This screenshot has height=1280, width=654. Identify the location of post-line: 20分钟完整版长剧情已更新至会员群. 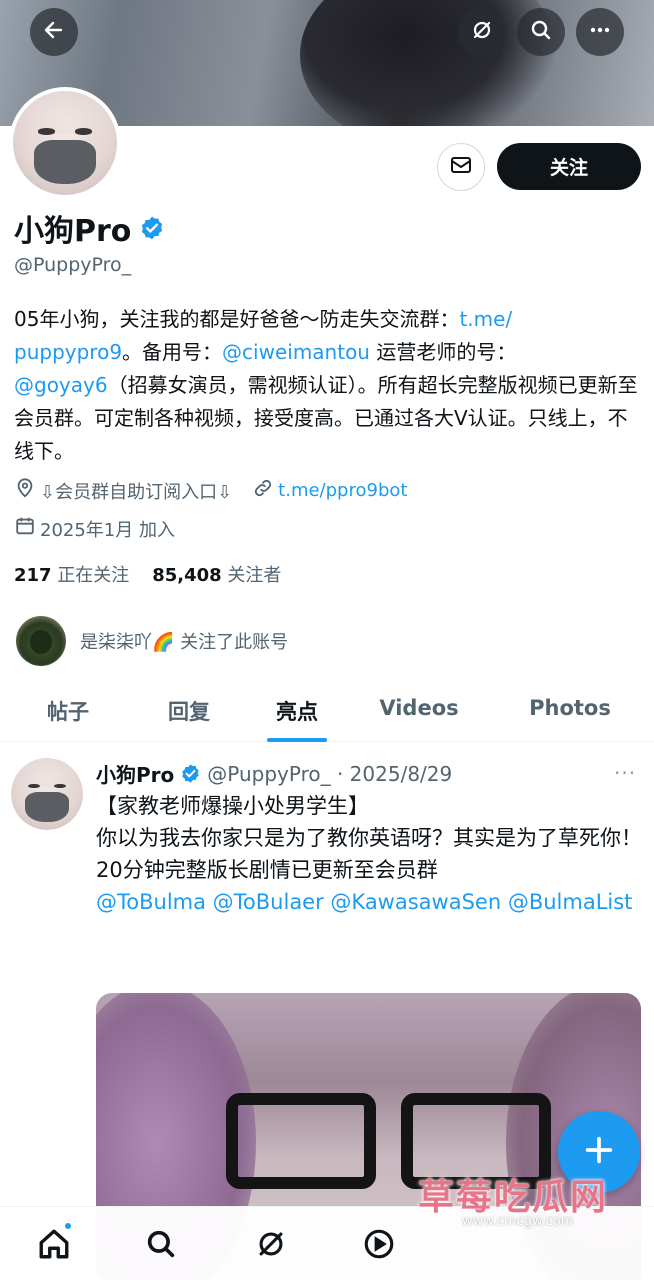
(267, 870).